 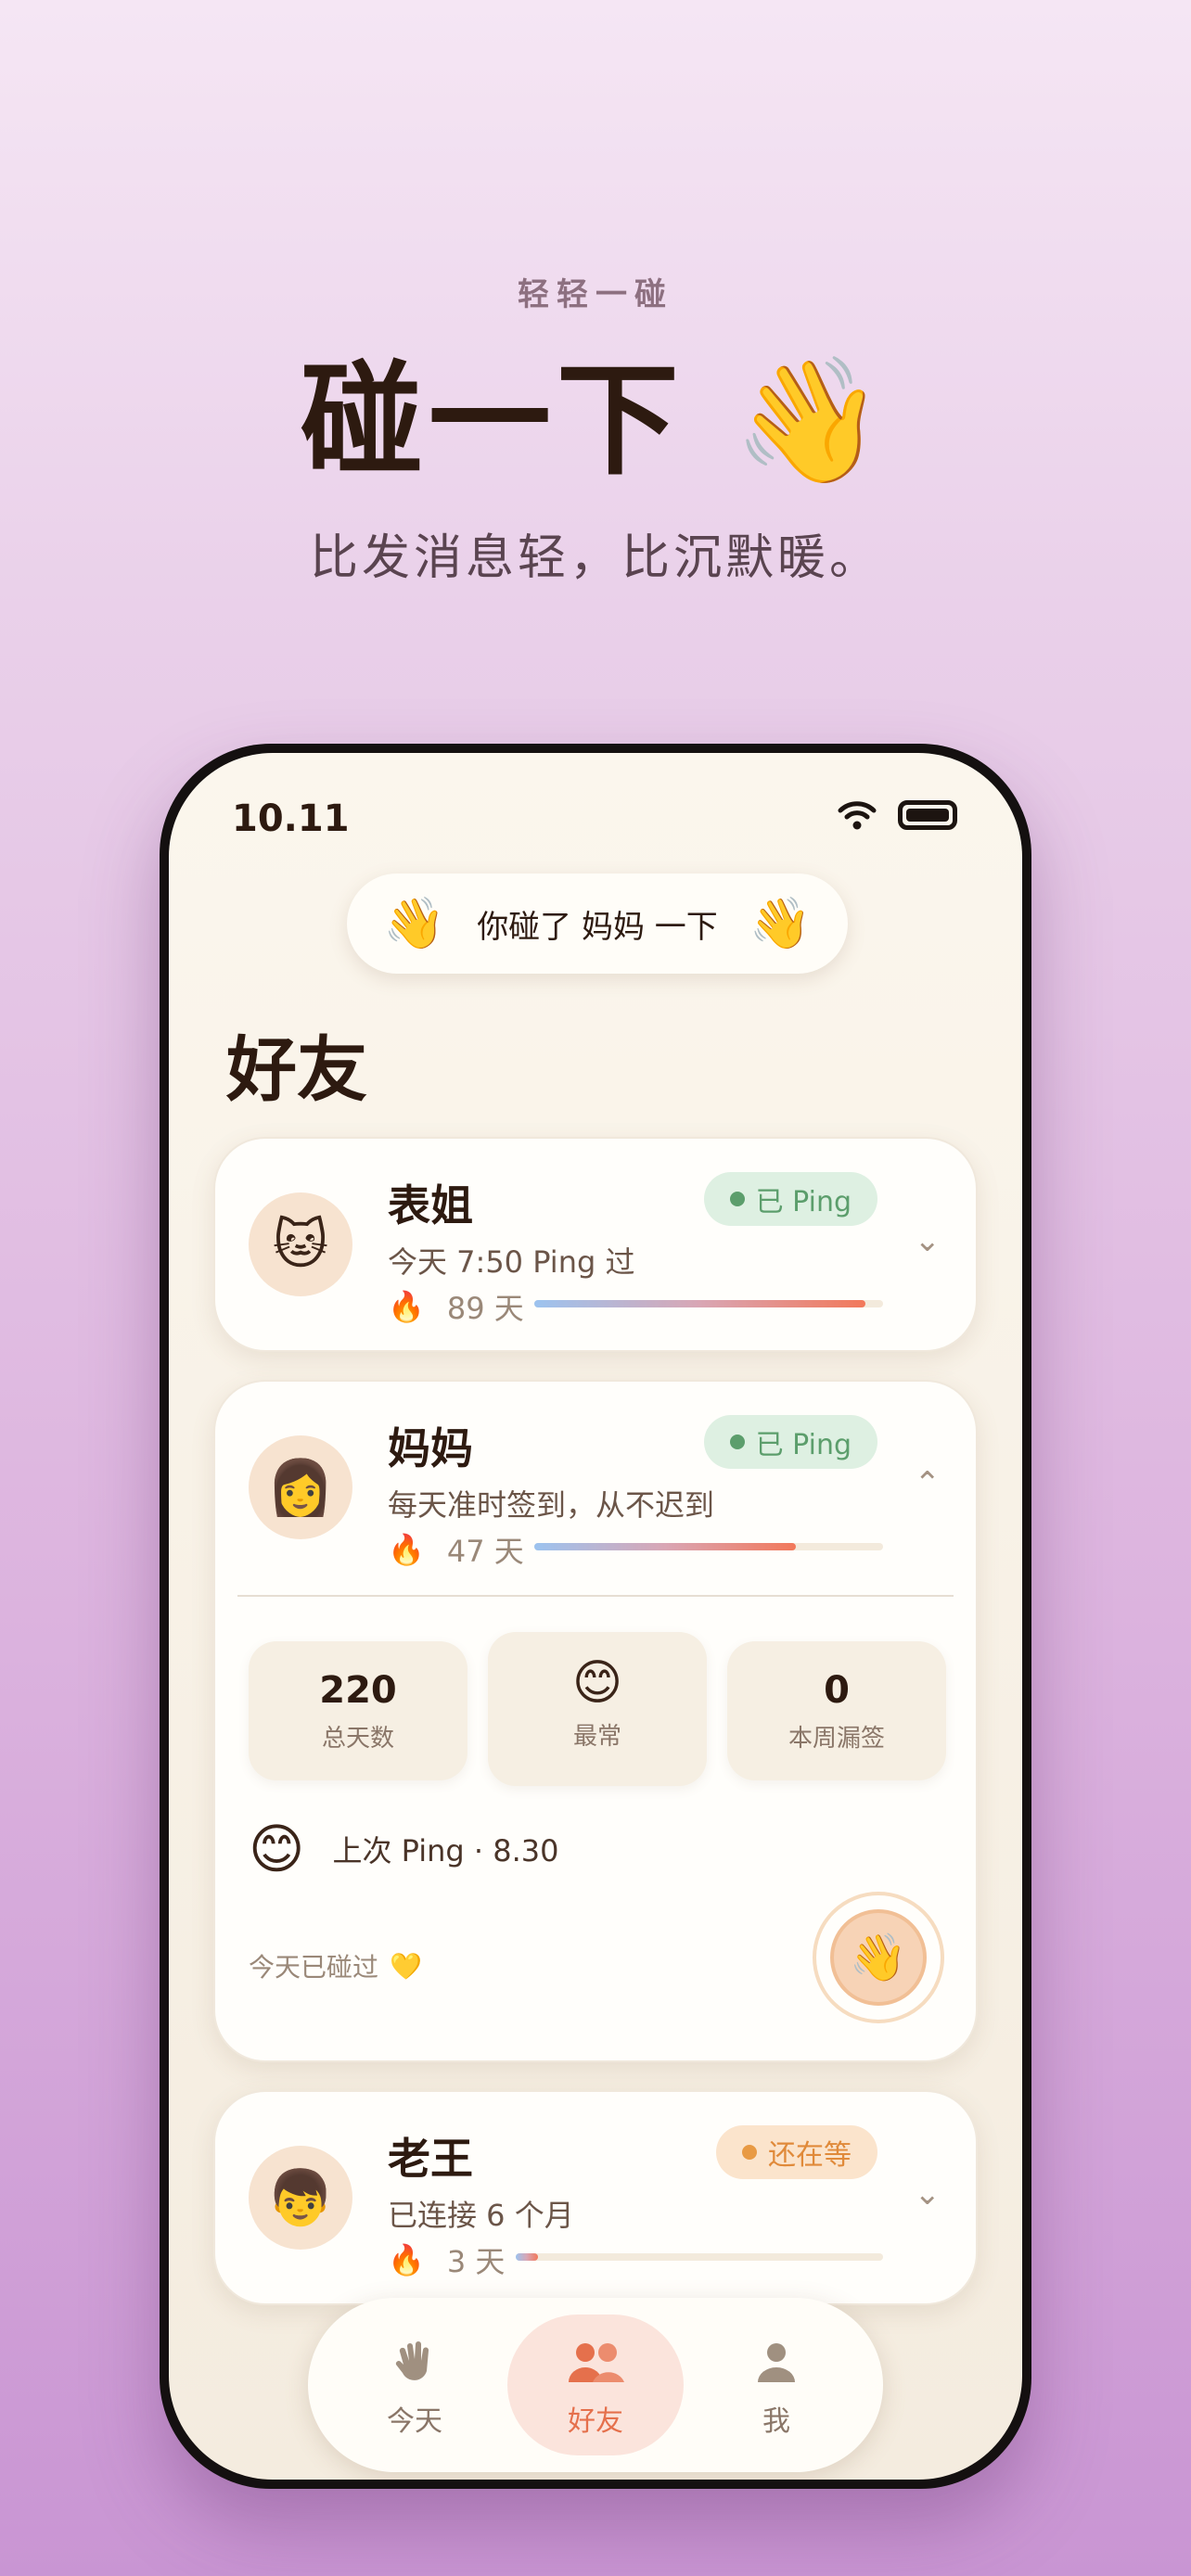 I want to click on stat-label: 总天数, so click(x=357, y=1739).